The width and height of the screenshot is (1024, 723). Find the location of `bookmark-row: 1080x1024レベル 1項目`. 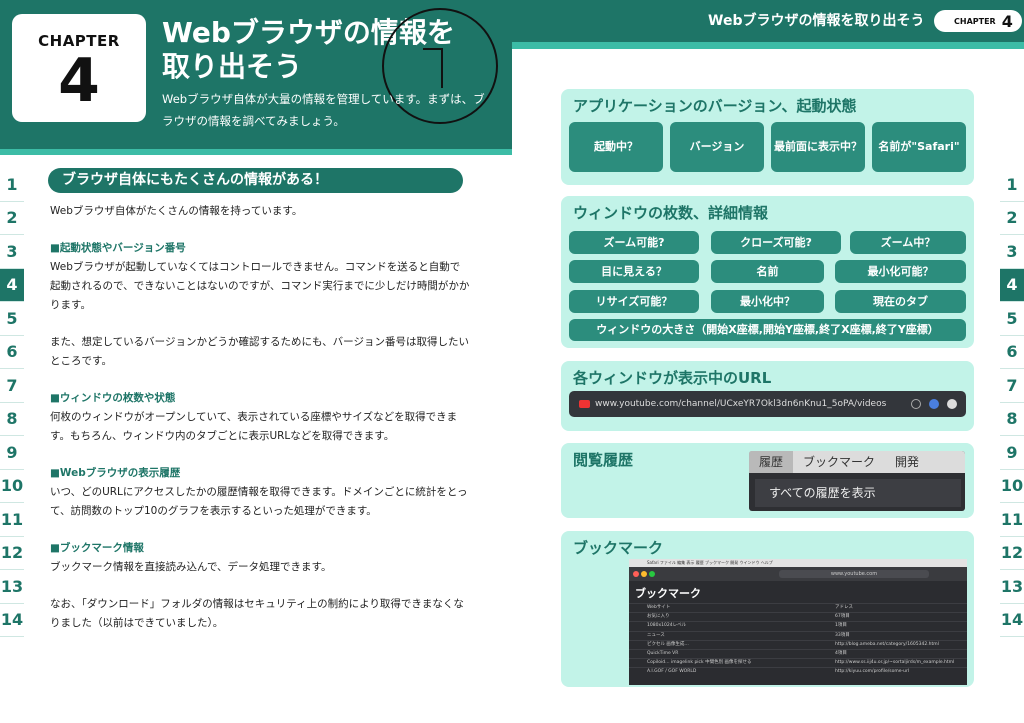

bookmark-row: 1080x1024レベル 1項目 is located at coordinates (798, 625).